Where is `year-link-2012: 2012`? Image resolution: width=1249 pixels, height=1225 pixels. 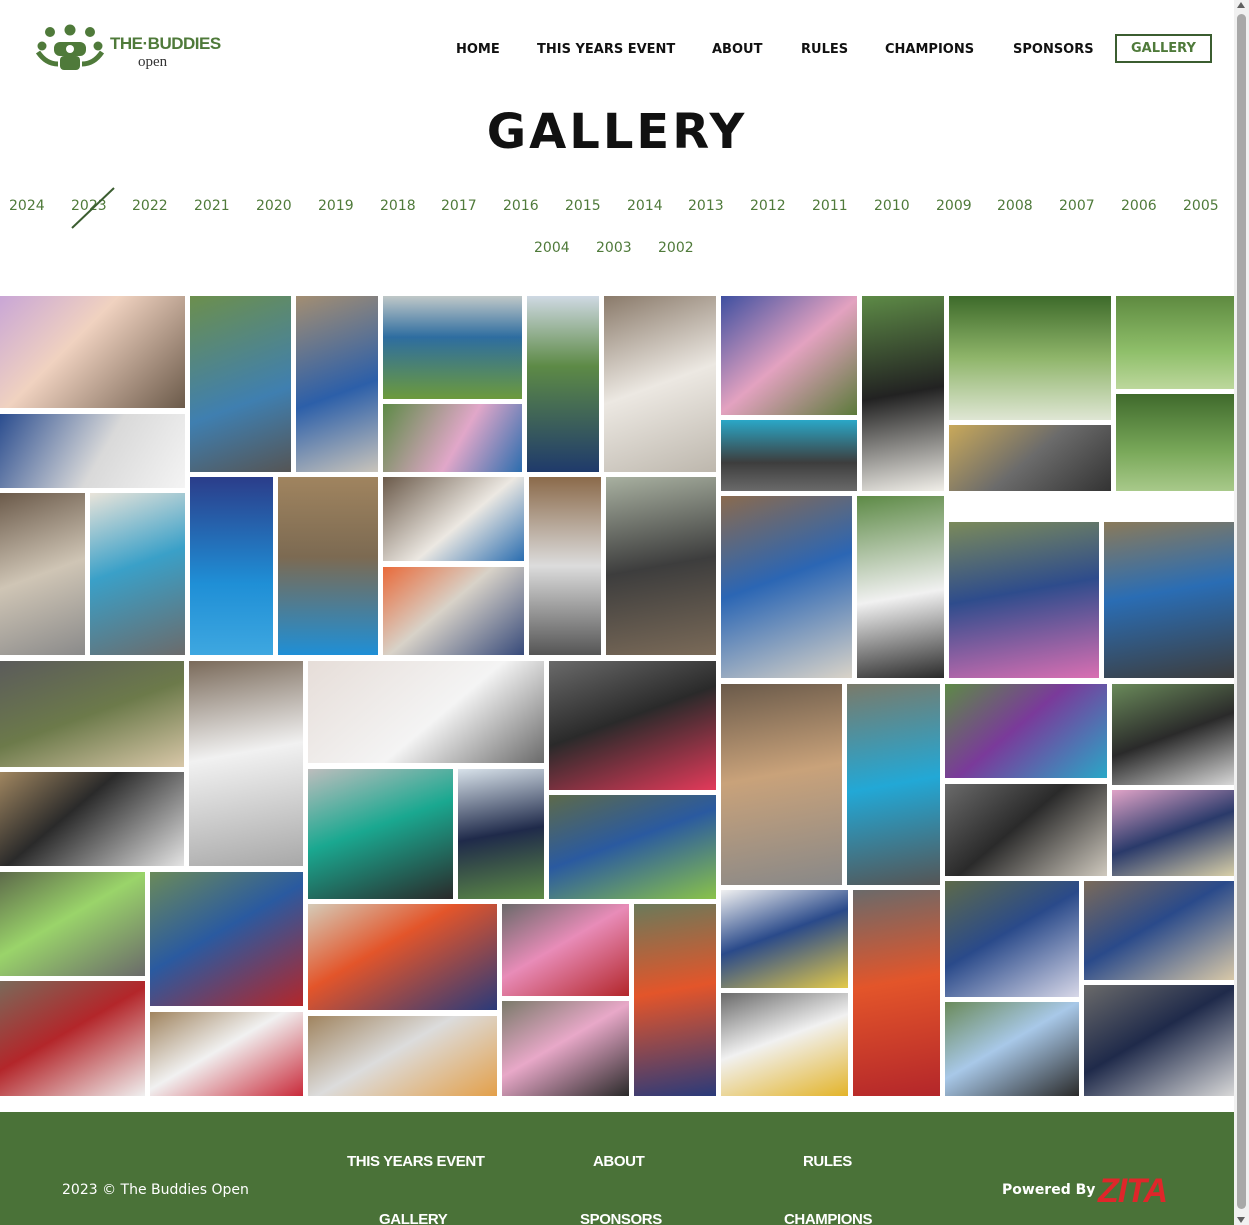
year-link-2012: 2012 is located at coordinates (768, 206).